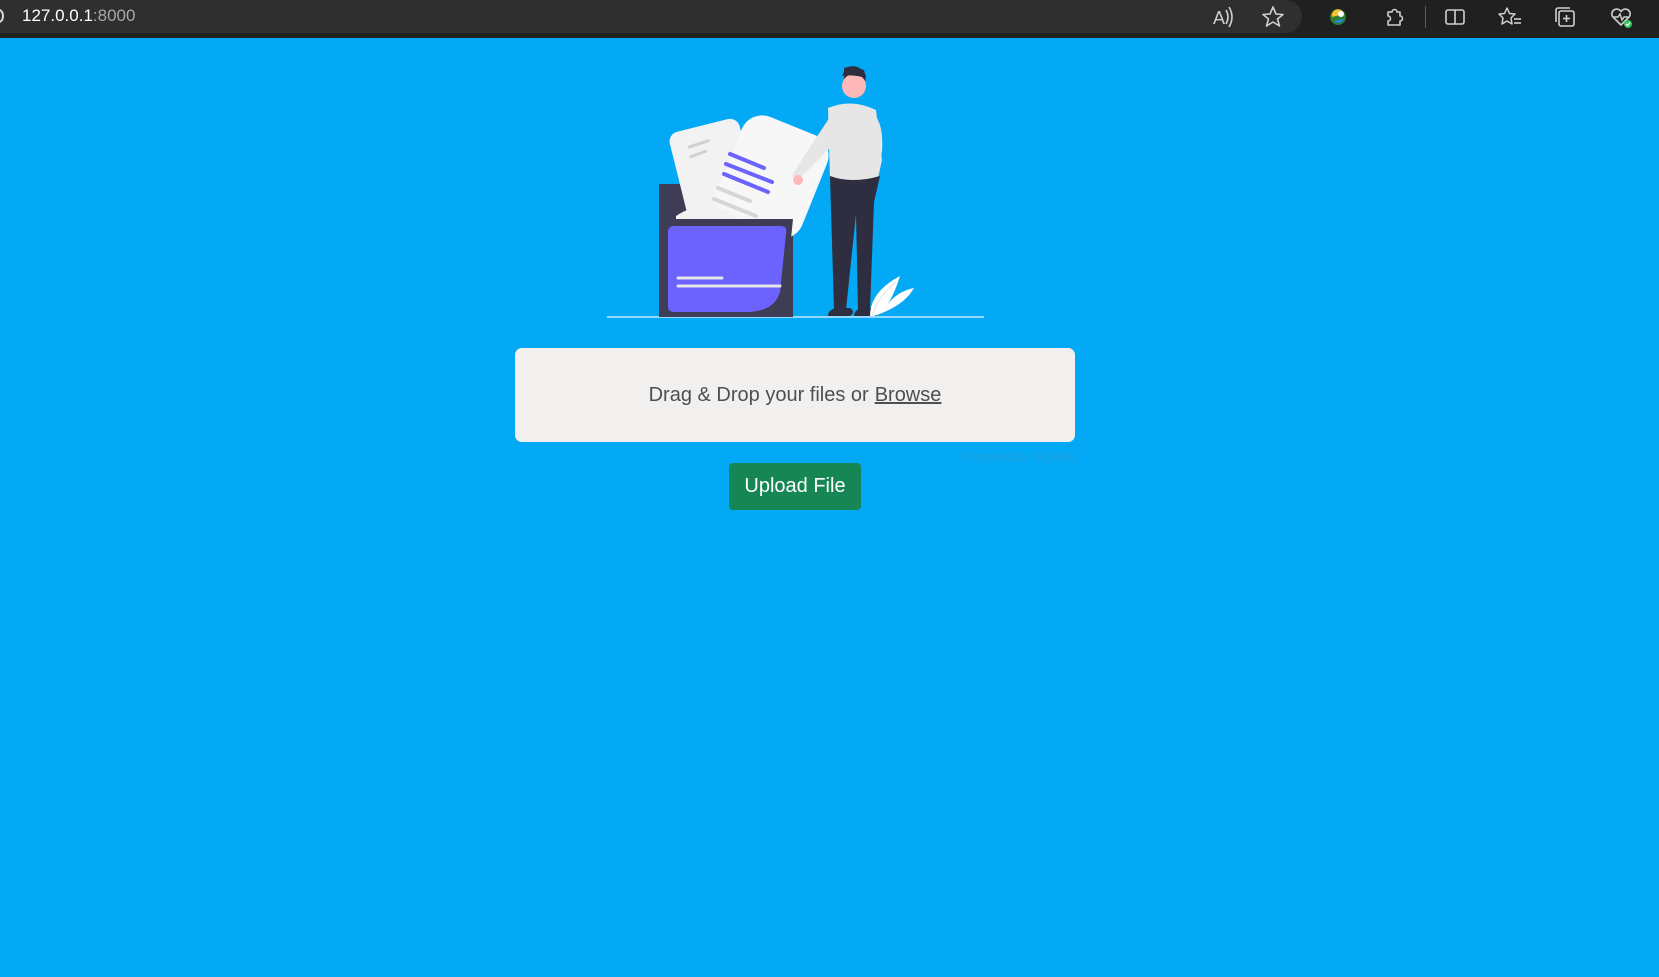 This screenshot has height=977, width=1659. I want to click on address-bar: 127.0.0.1:8000 A, so click(651, 16).